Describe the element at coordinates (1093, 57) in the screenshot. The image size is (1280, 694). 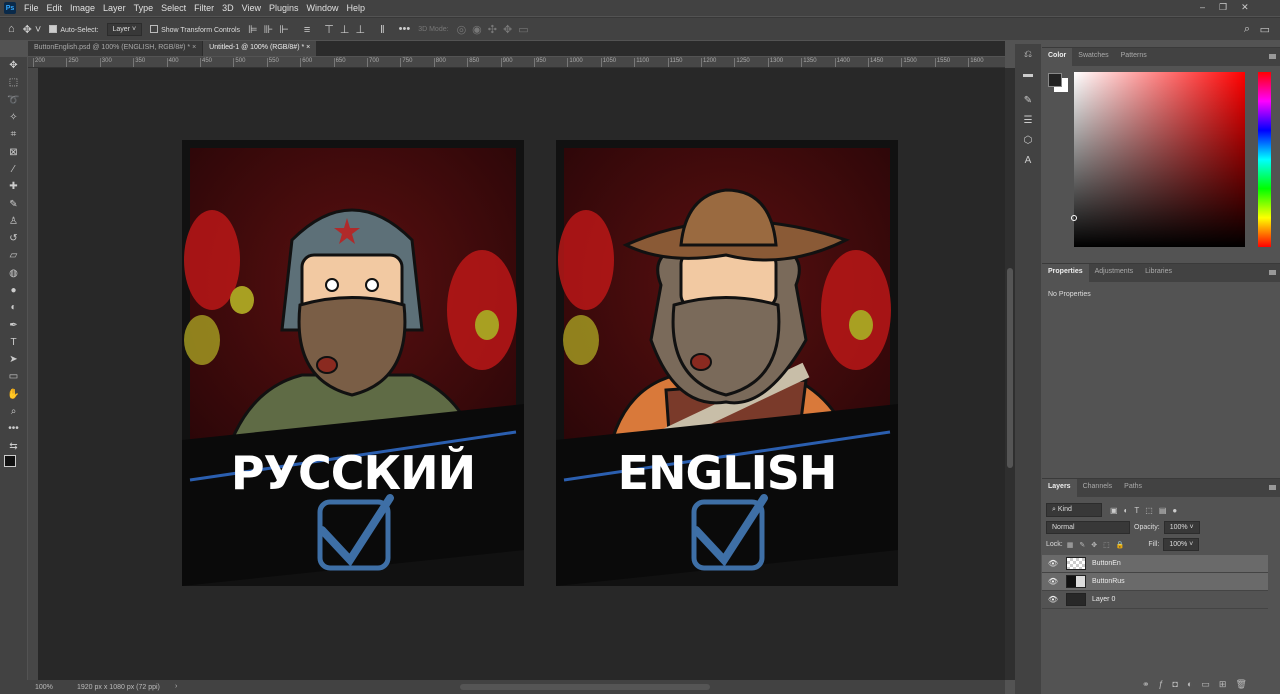
I see `tab-swatches: Swatches` at that location.